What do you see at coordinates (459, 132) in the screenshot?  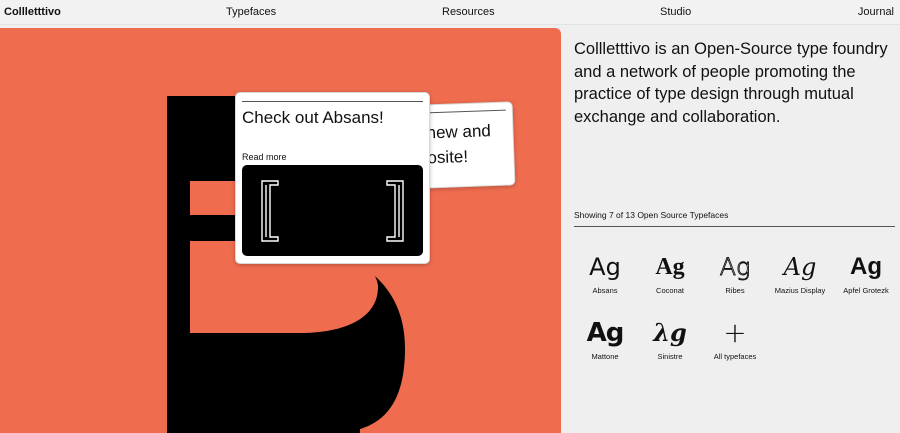 I see `promo-card-back-line-1: new and` at bounding box center [459, 132].